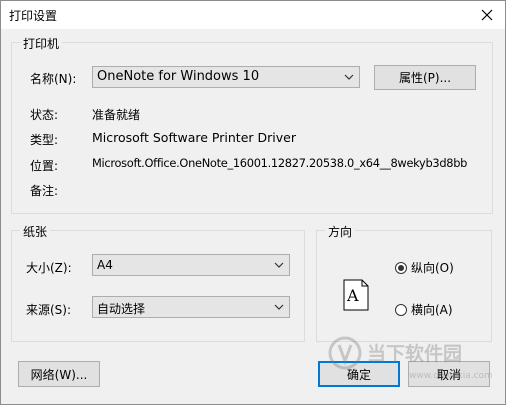  Describe the element at coordinates (44, 115) in the screenshot. I see `status-label: 状态:` at that location.